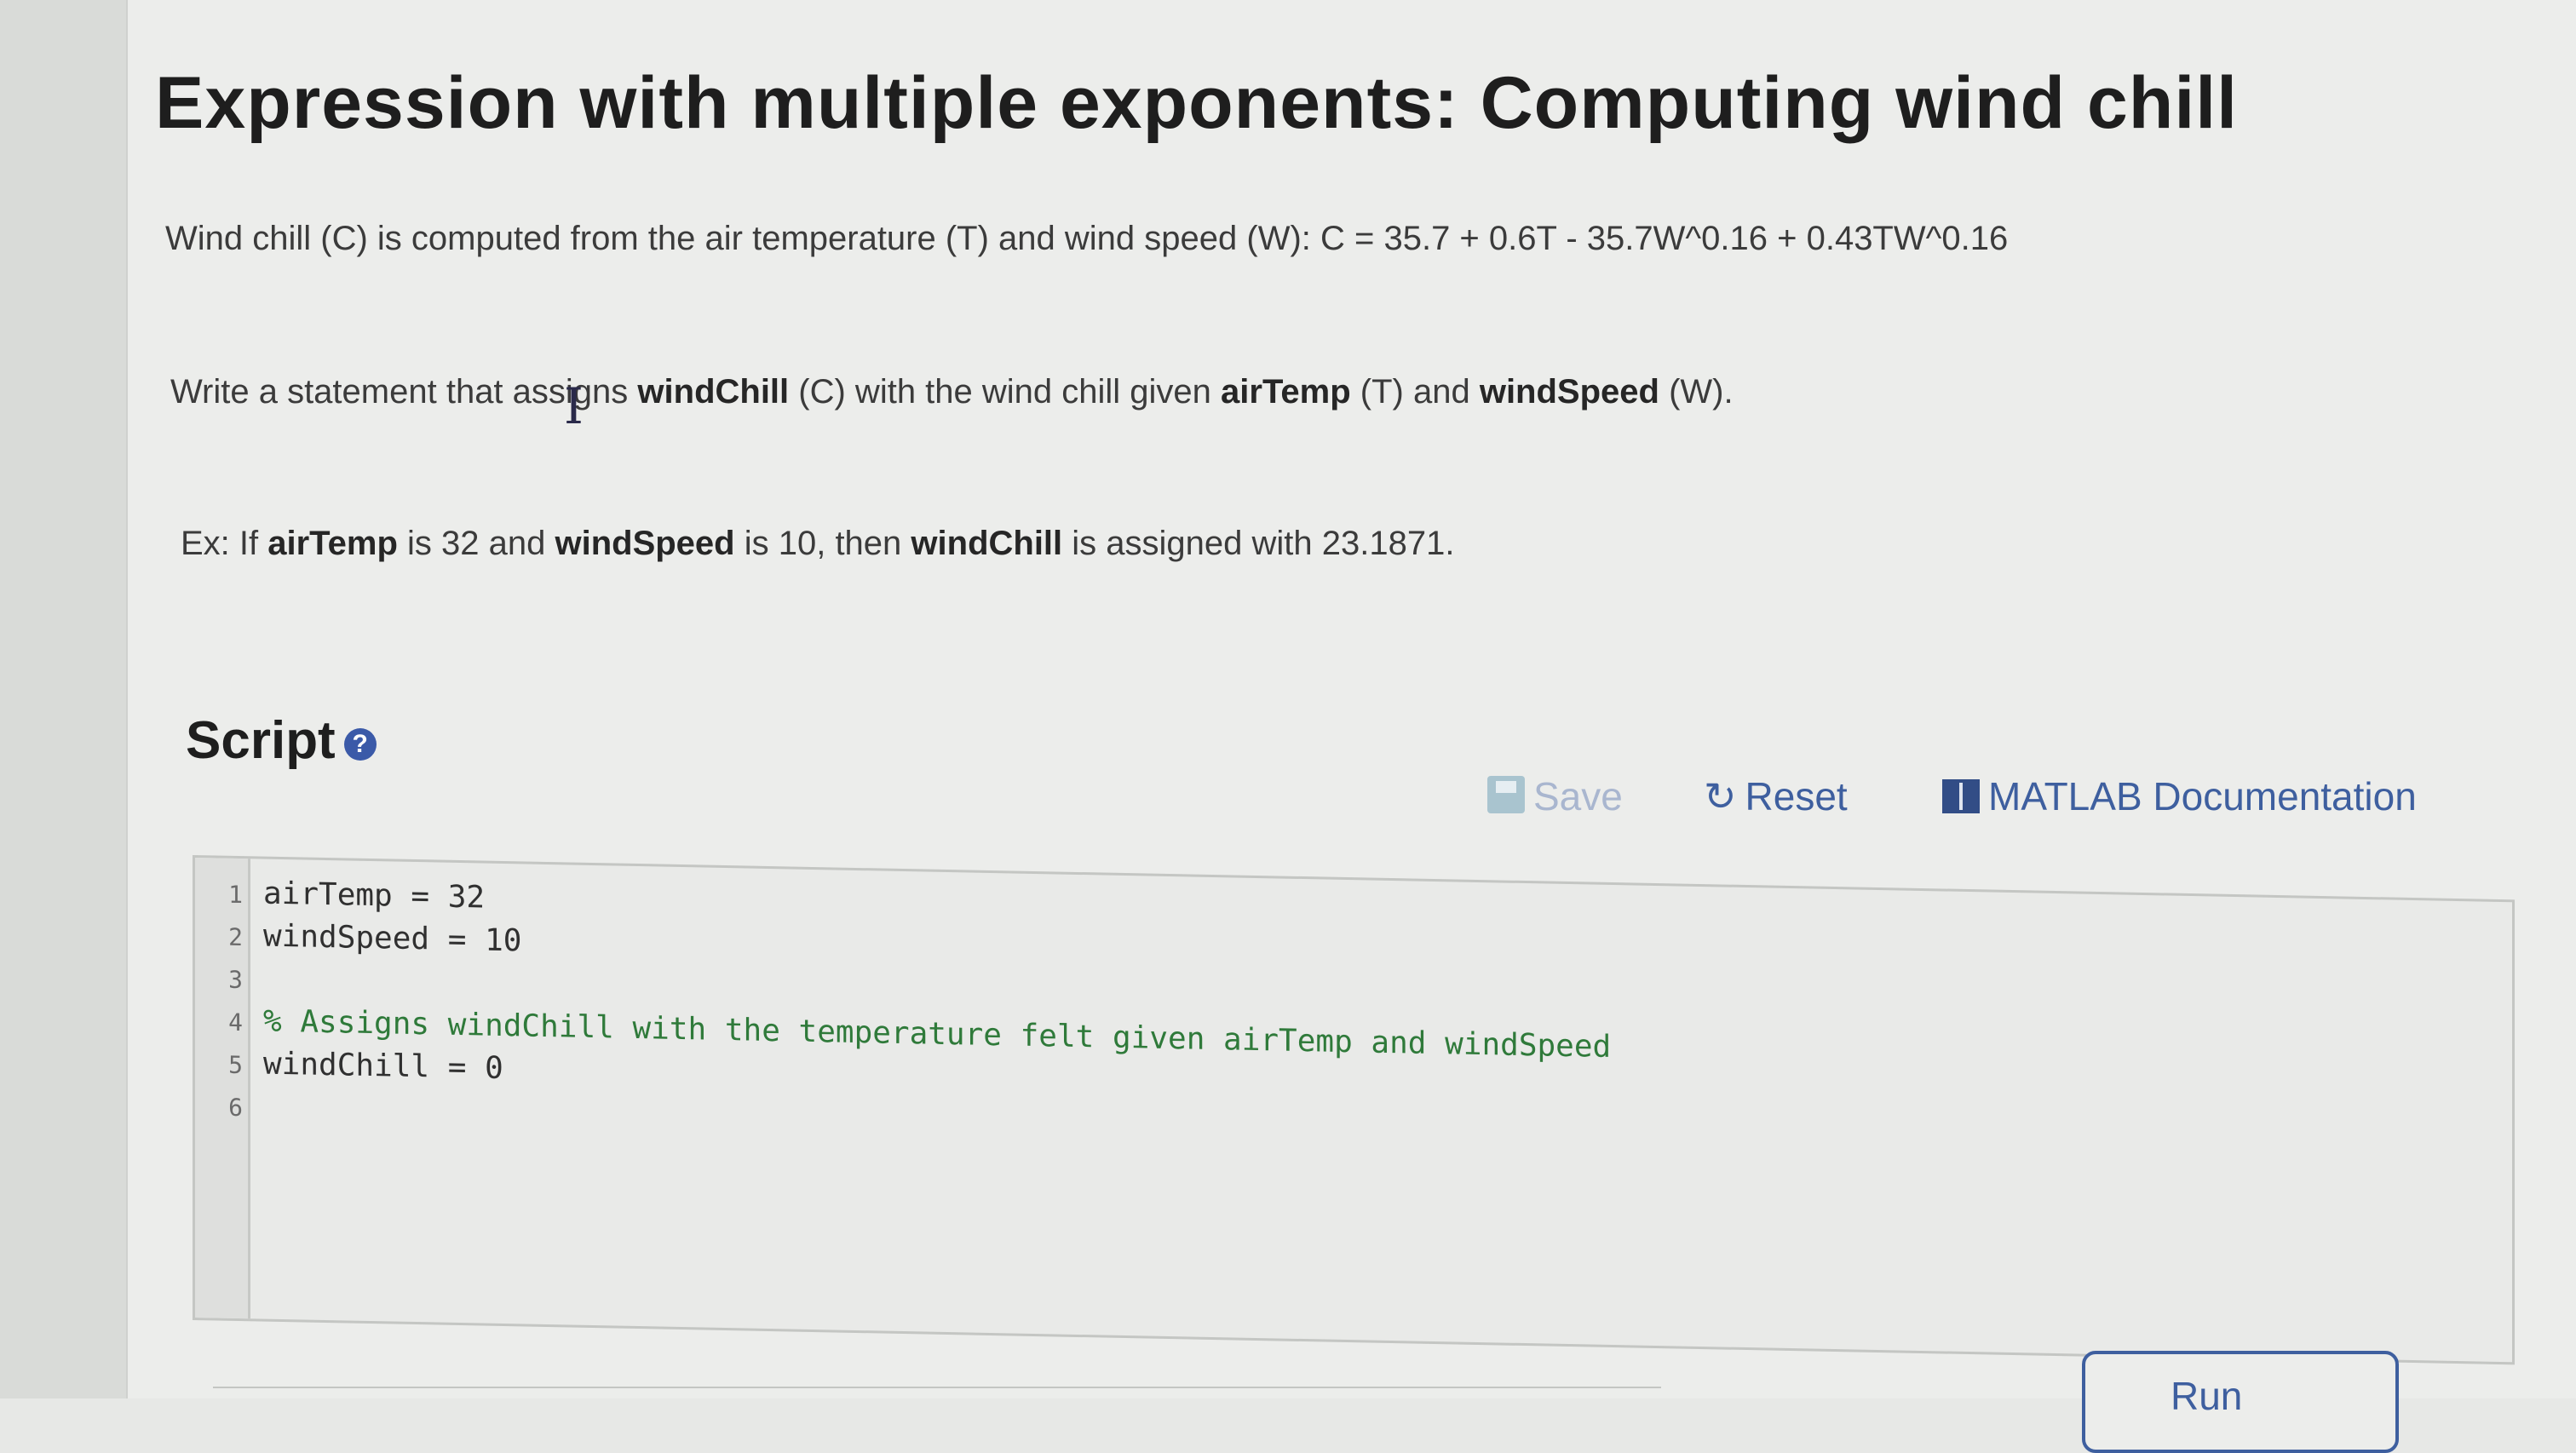 The width and height of the screenshot is (2576, 1453). What do you see at coordinates (1259, 543) in the screenshot?
I see `example-suffix: is assigned with 23.1871.` at bounding box center [1259, 543].